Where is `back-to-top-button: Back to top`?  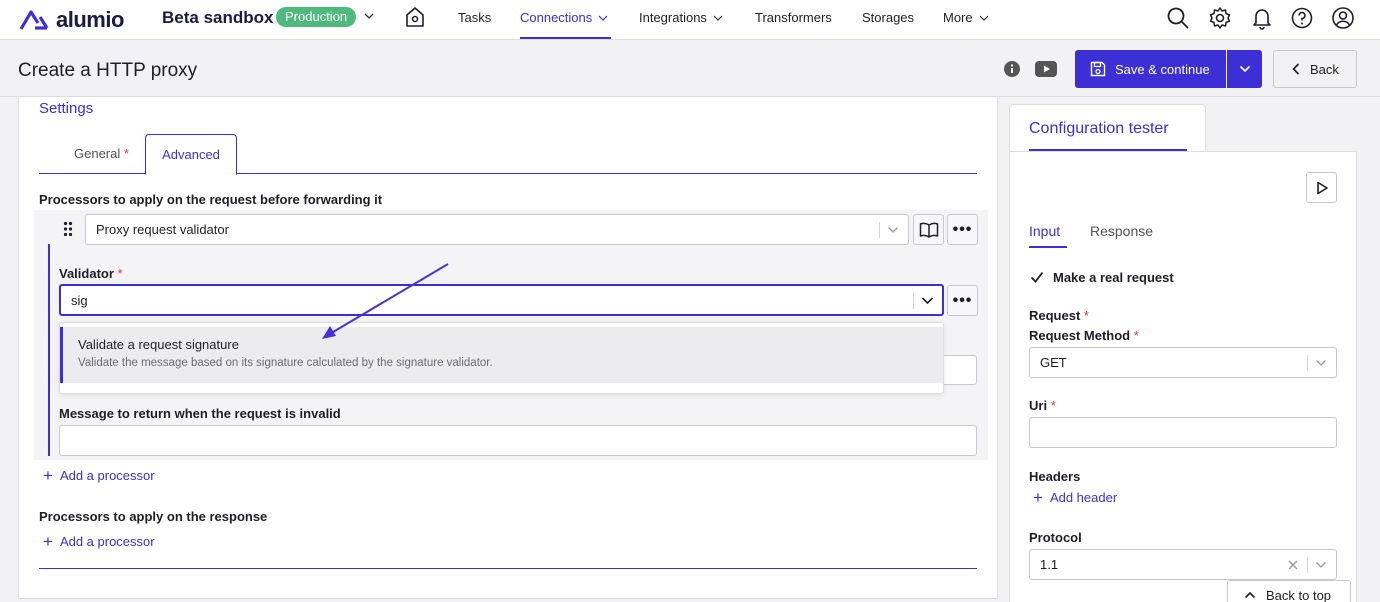
back-to-top-button: Back to top is located at coordinates (1289, 591).